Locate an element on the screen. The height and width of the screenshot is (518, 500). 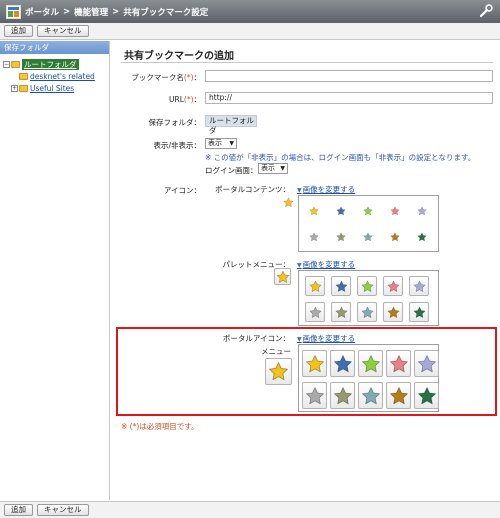
selected-portal-star-icon is located at coordinates (278, 371).